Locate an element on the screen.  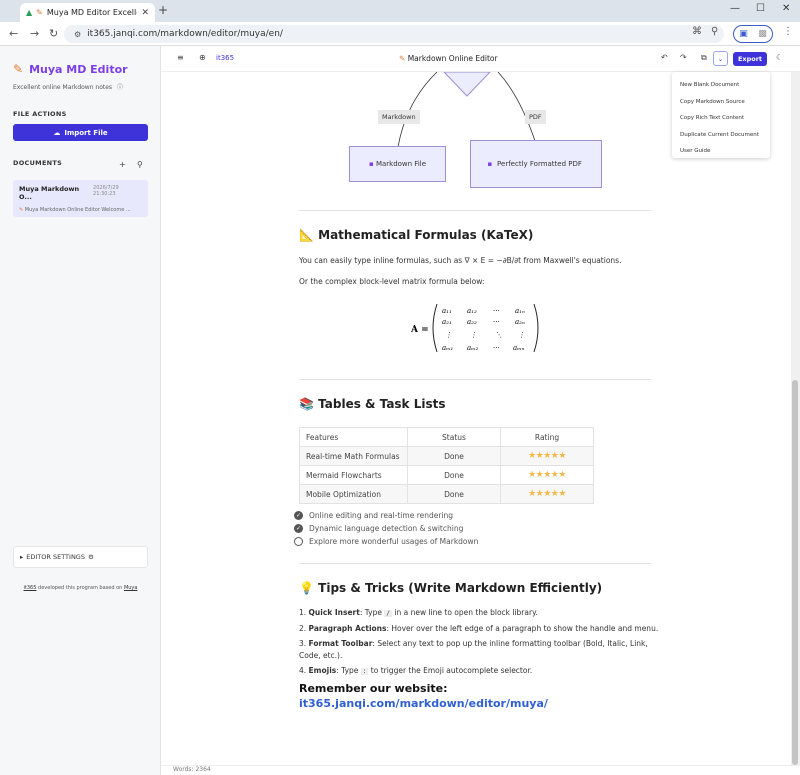
import-label: Import File is located at coordinates (86, 132).